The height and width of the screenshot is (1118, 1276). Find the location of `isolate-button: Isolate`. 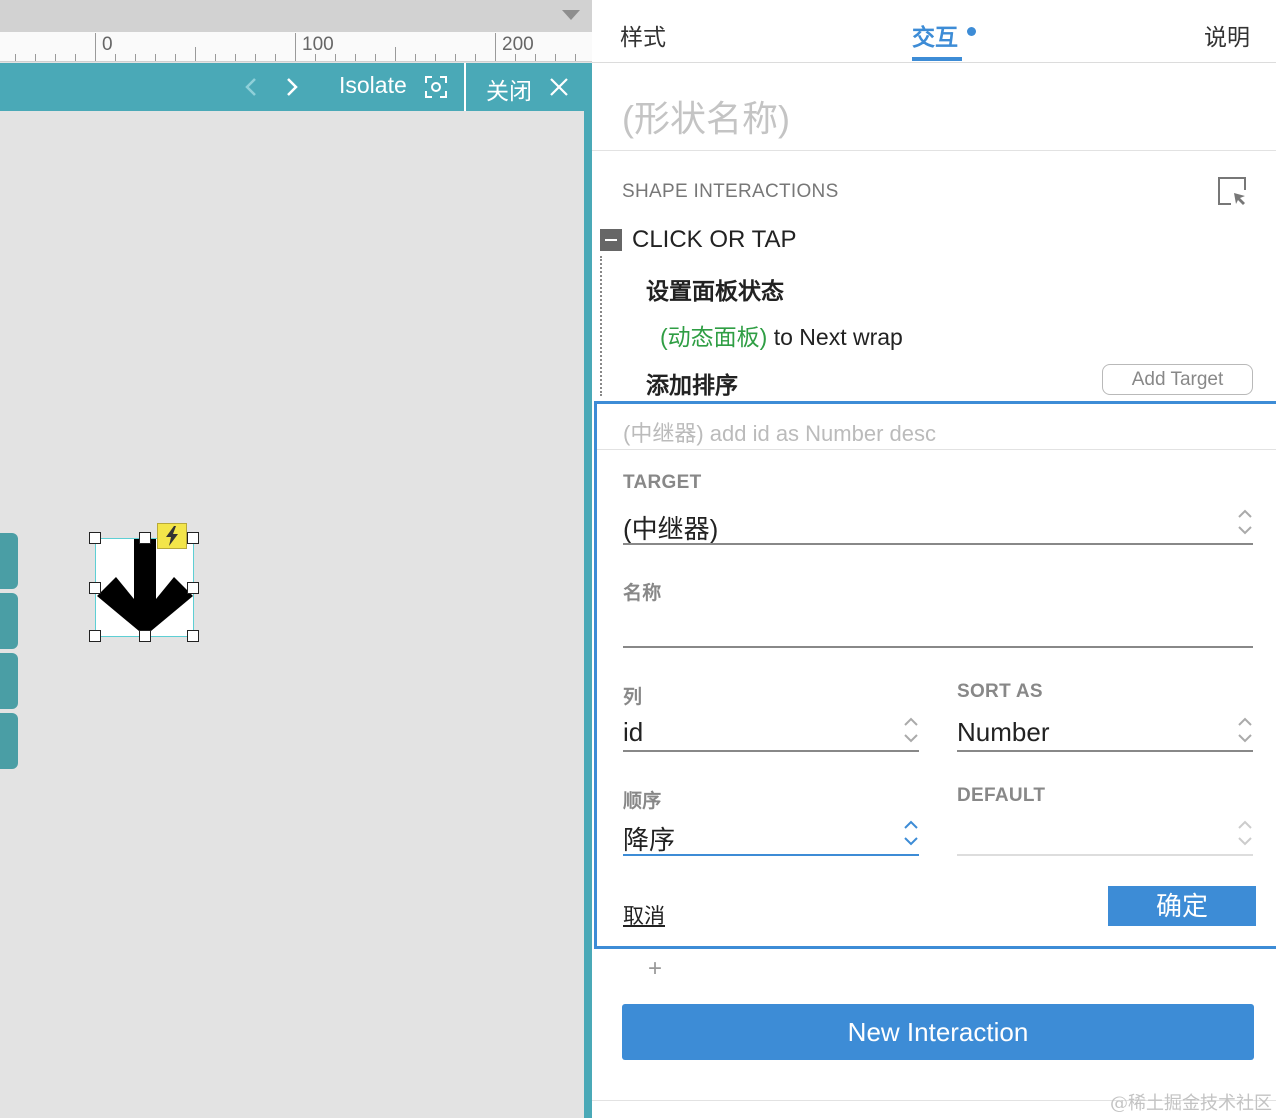

isolate-button: Isolate is located at coordinates (373, 85).